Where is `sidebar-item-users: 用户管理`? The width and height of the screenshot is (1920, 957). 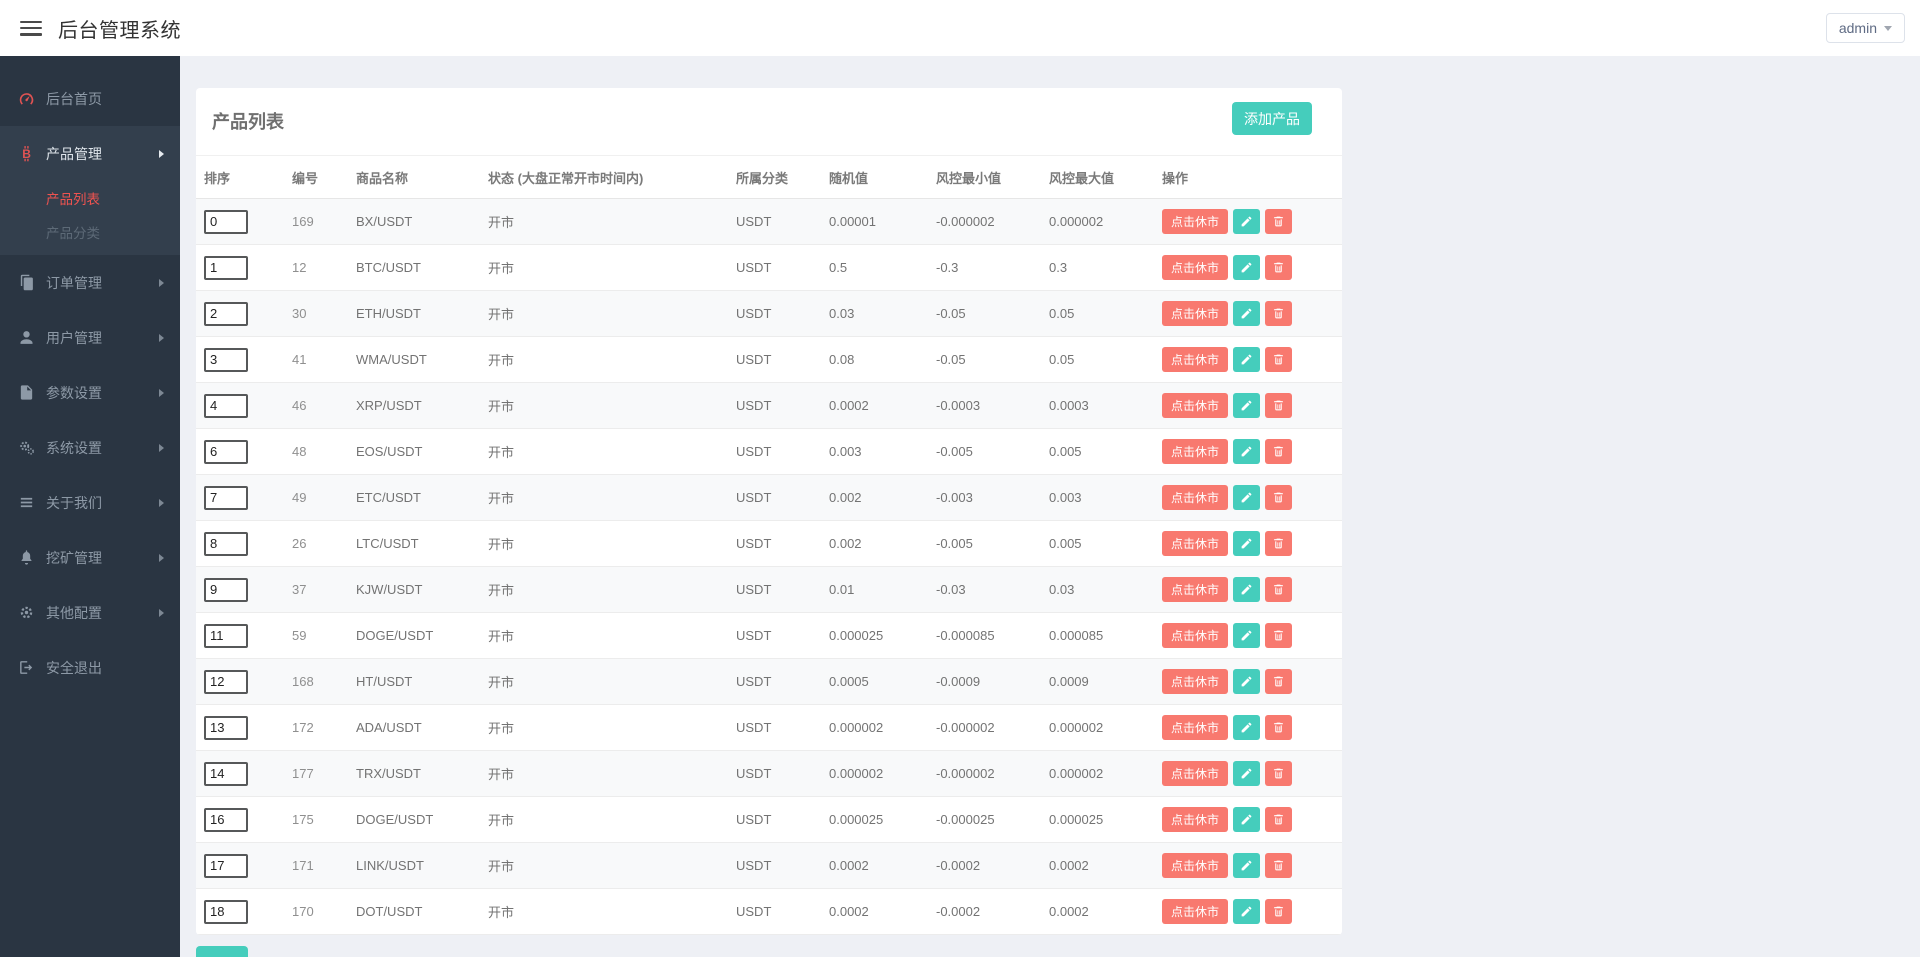 sidebar-item-users: 用户管理 is located at coordinates (90, 337).